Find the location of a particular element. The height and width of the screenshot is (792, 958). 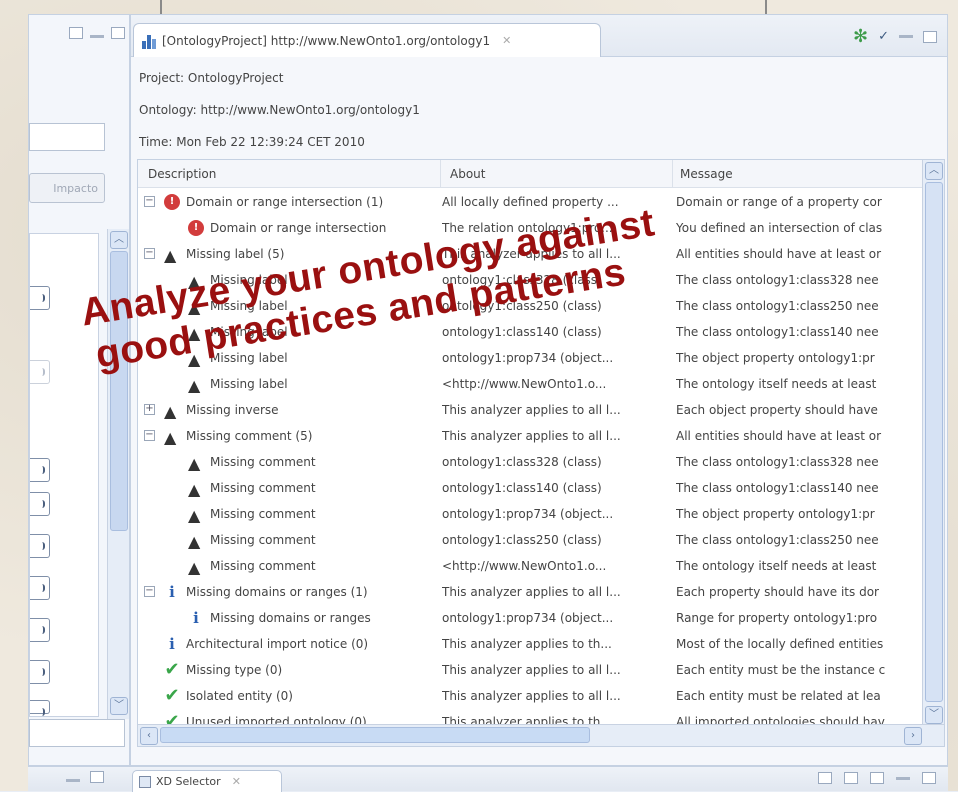

row-message: All entities should have at least or is located at coordinates (779, 436).